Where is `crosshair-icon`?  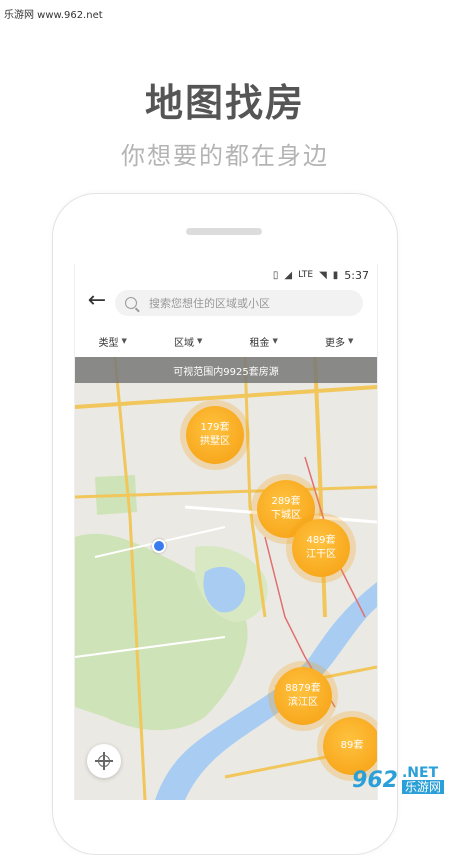
crosshair-icon is located at coordinates (104, 761).